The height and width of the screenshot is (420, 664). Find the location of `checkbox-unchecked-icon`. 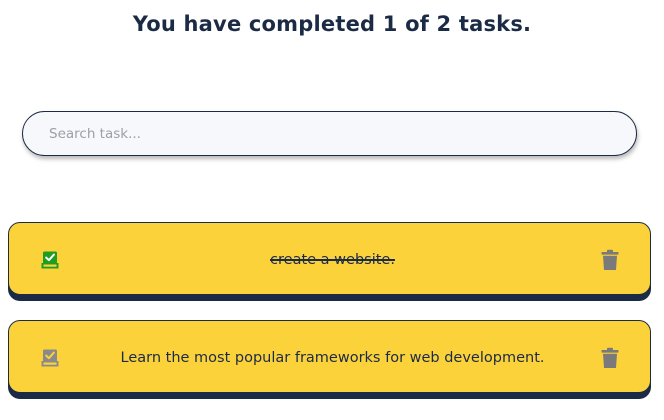

checkbox-unchecked-icon is located at coordinates (50, 358).